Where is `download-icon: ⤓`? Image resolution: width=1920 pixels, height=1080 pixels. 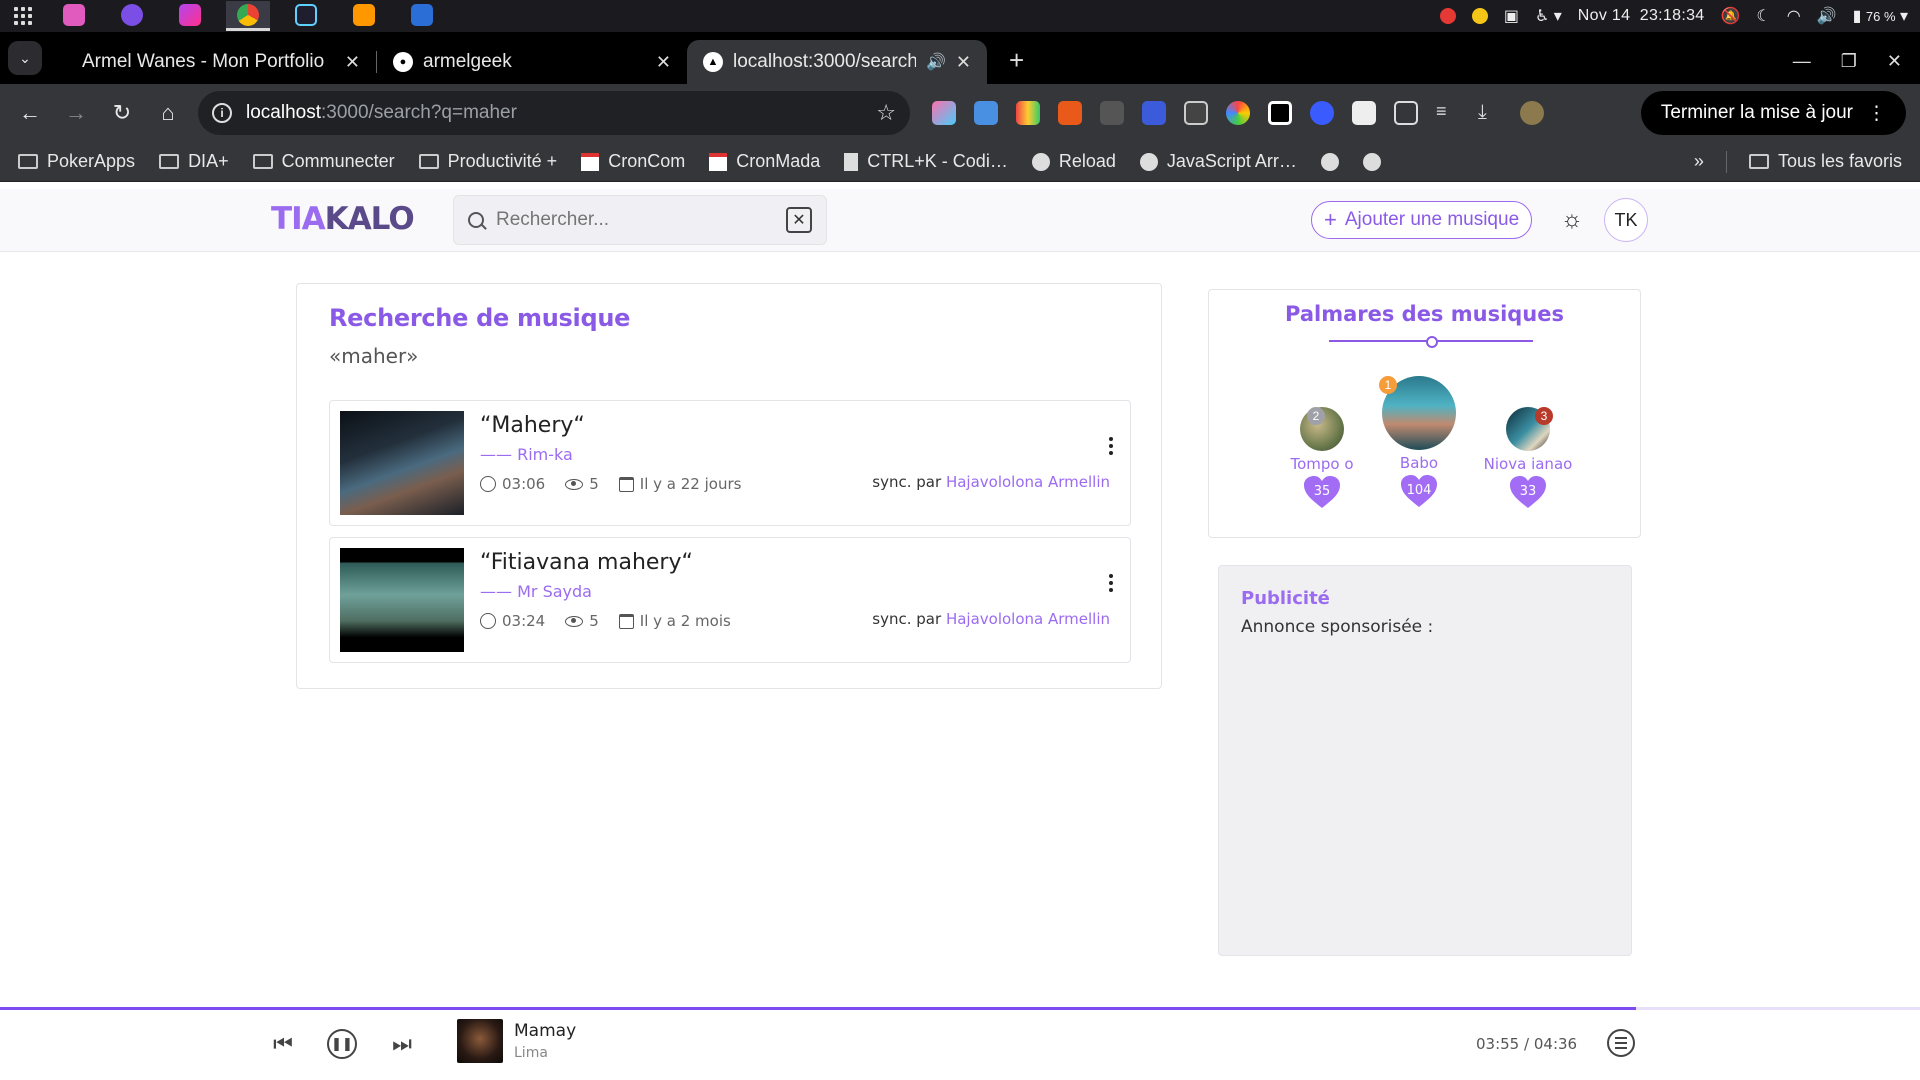
download-icon: ⤓ is located at coordinates (1490, 113).